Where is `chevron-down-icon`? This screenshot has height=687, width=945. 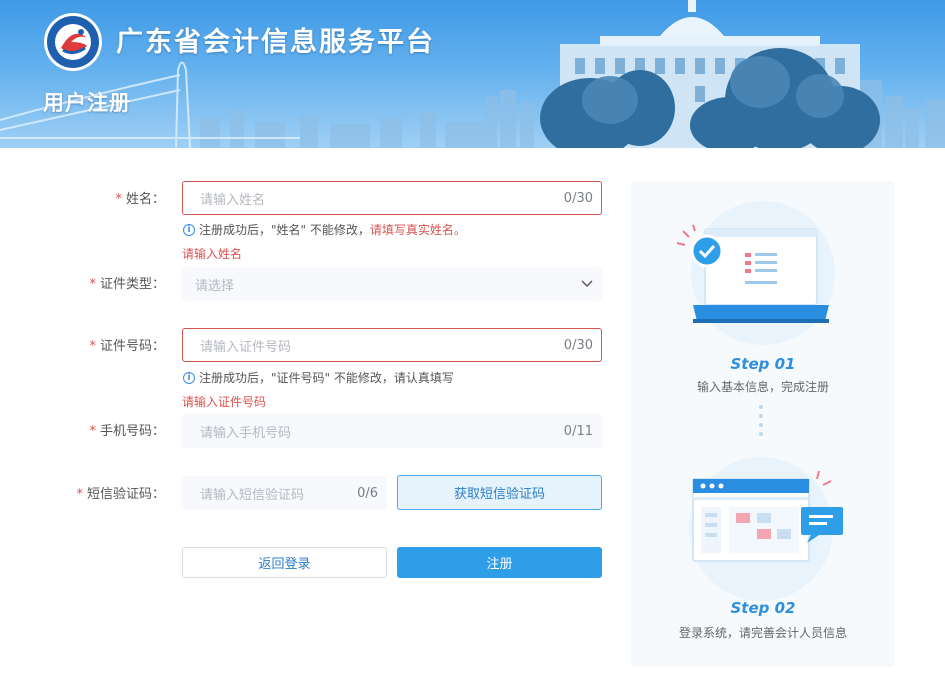
chevron-down-icon is located at coordinates (587, 283).